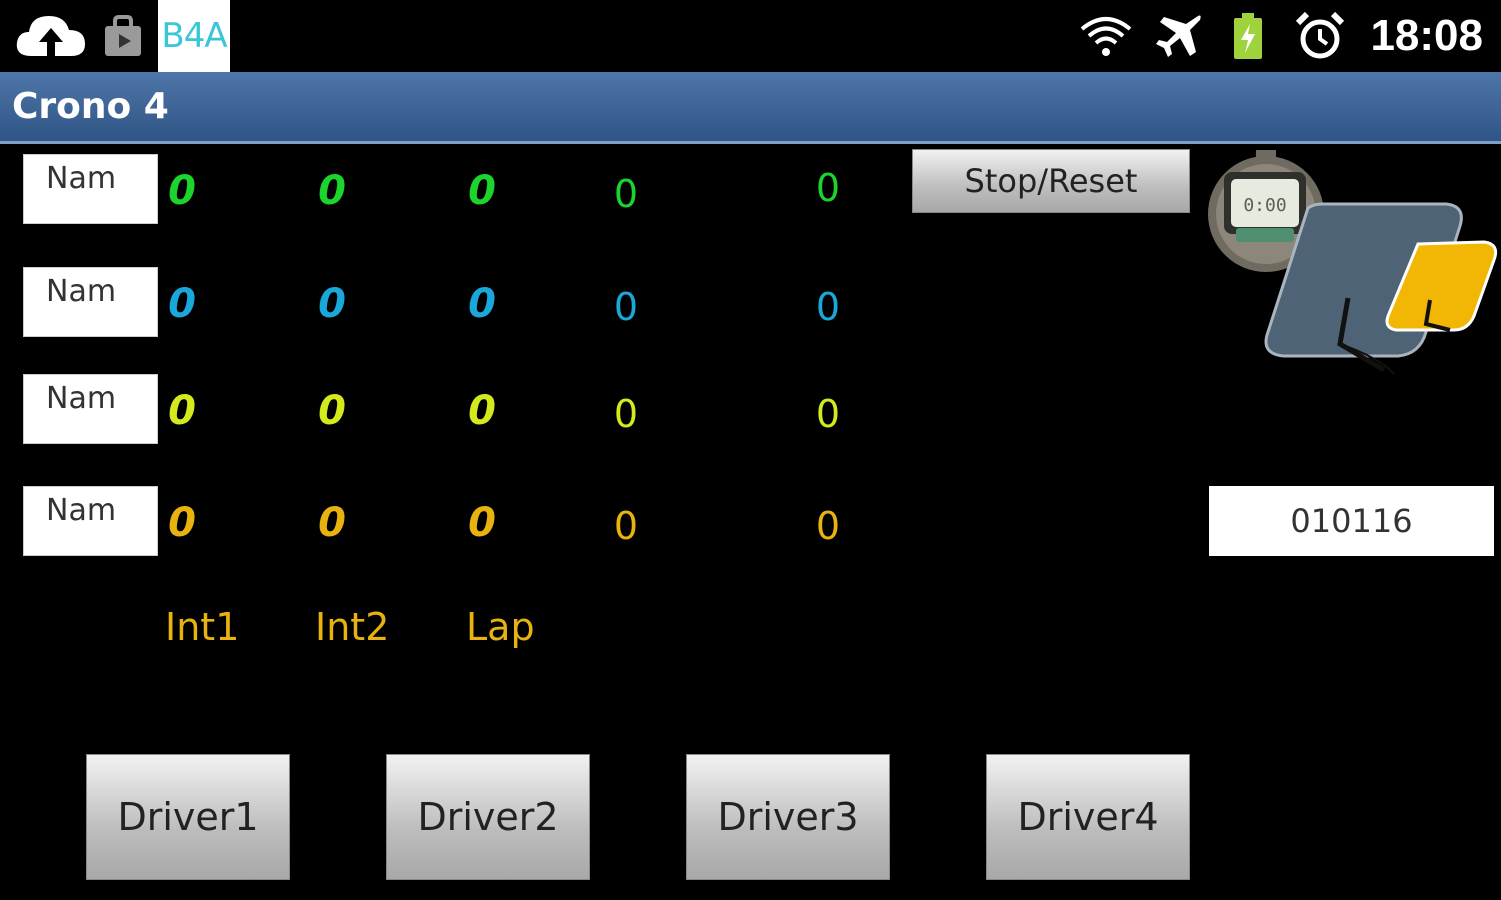 This screenshot has height=900, width=1501. Describe the element at coordinates (1320, 36) in the screenshot. I see `alarm-icon` at that location.